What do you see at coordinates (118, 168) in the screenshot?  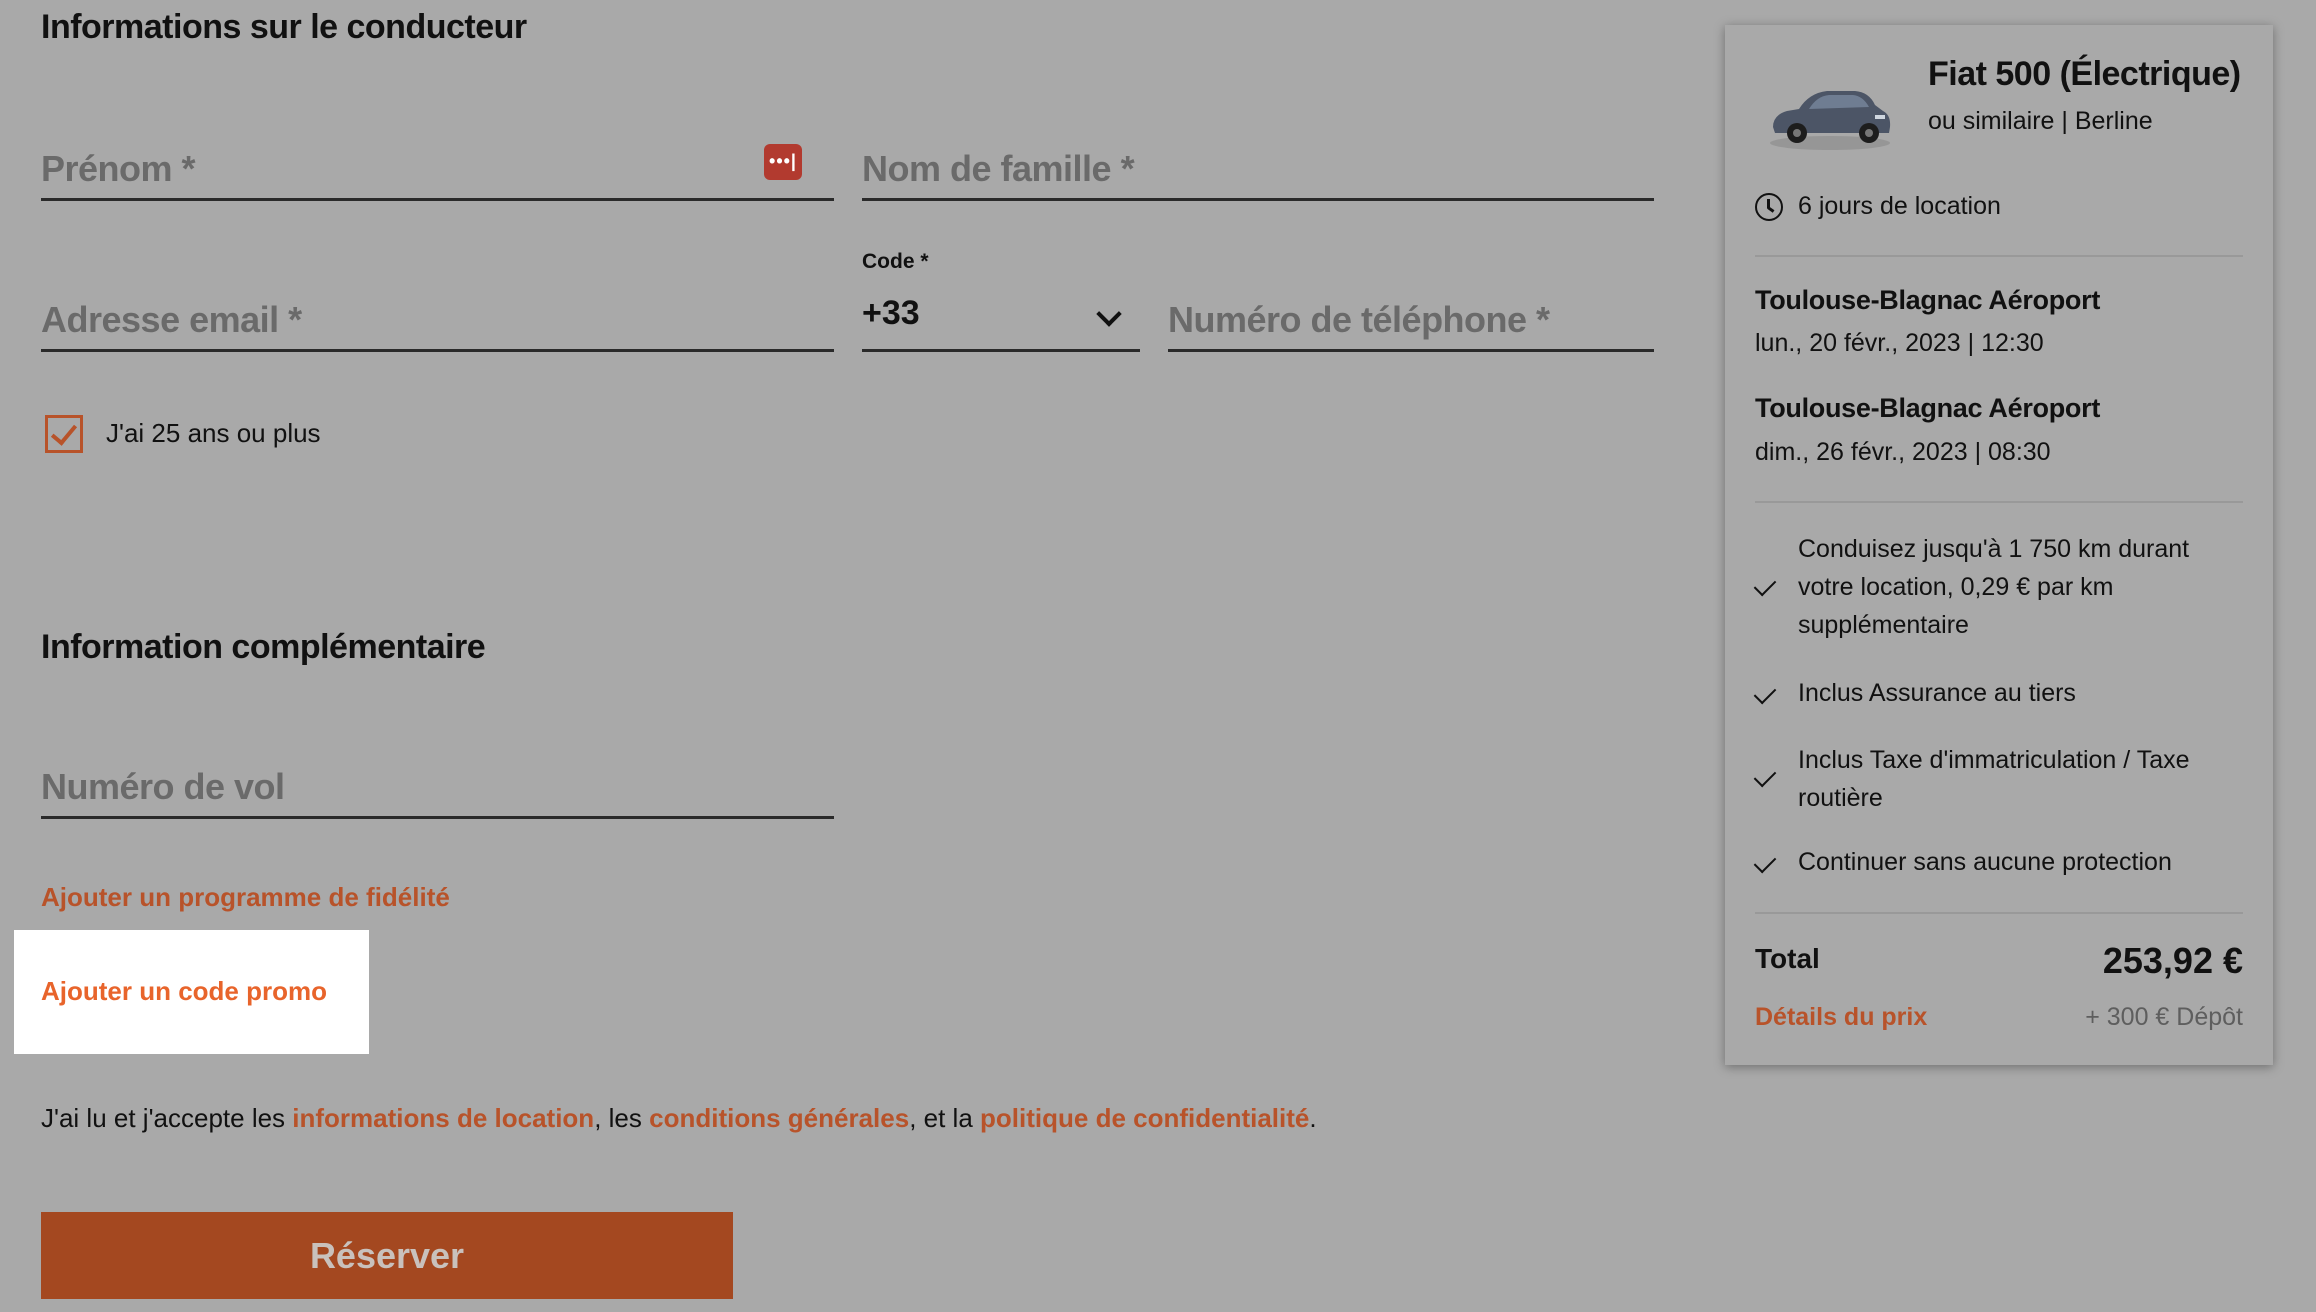 I see `first-name-placeholder: Prénom *` at bounding box center [118, 168].